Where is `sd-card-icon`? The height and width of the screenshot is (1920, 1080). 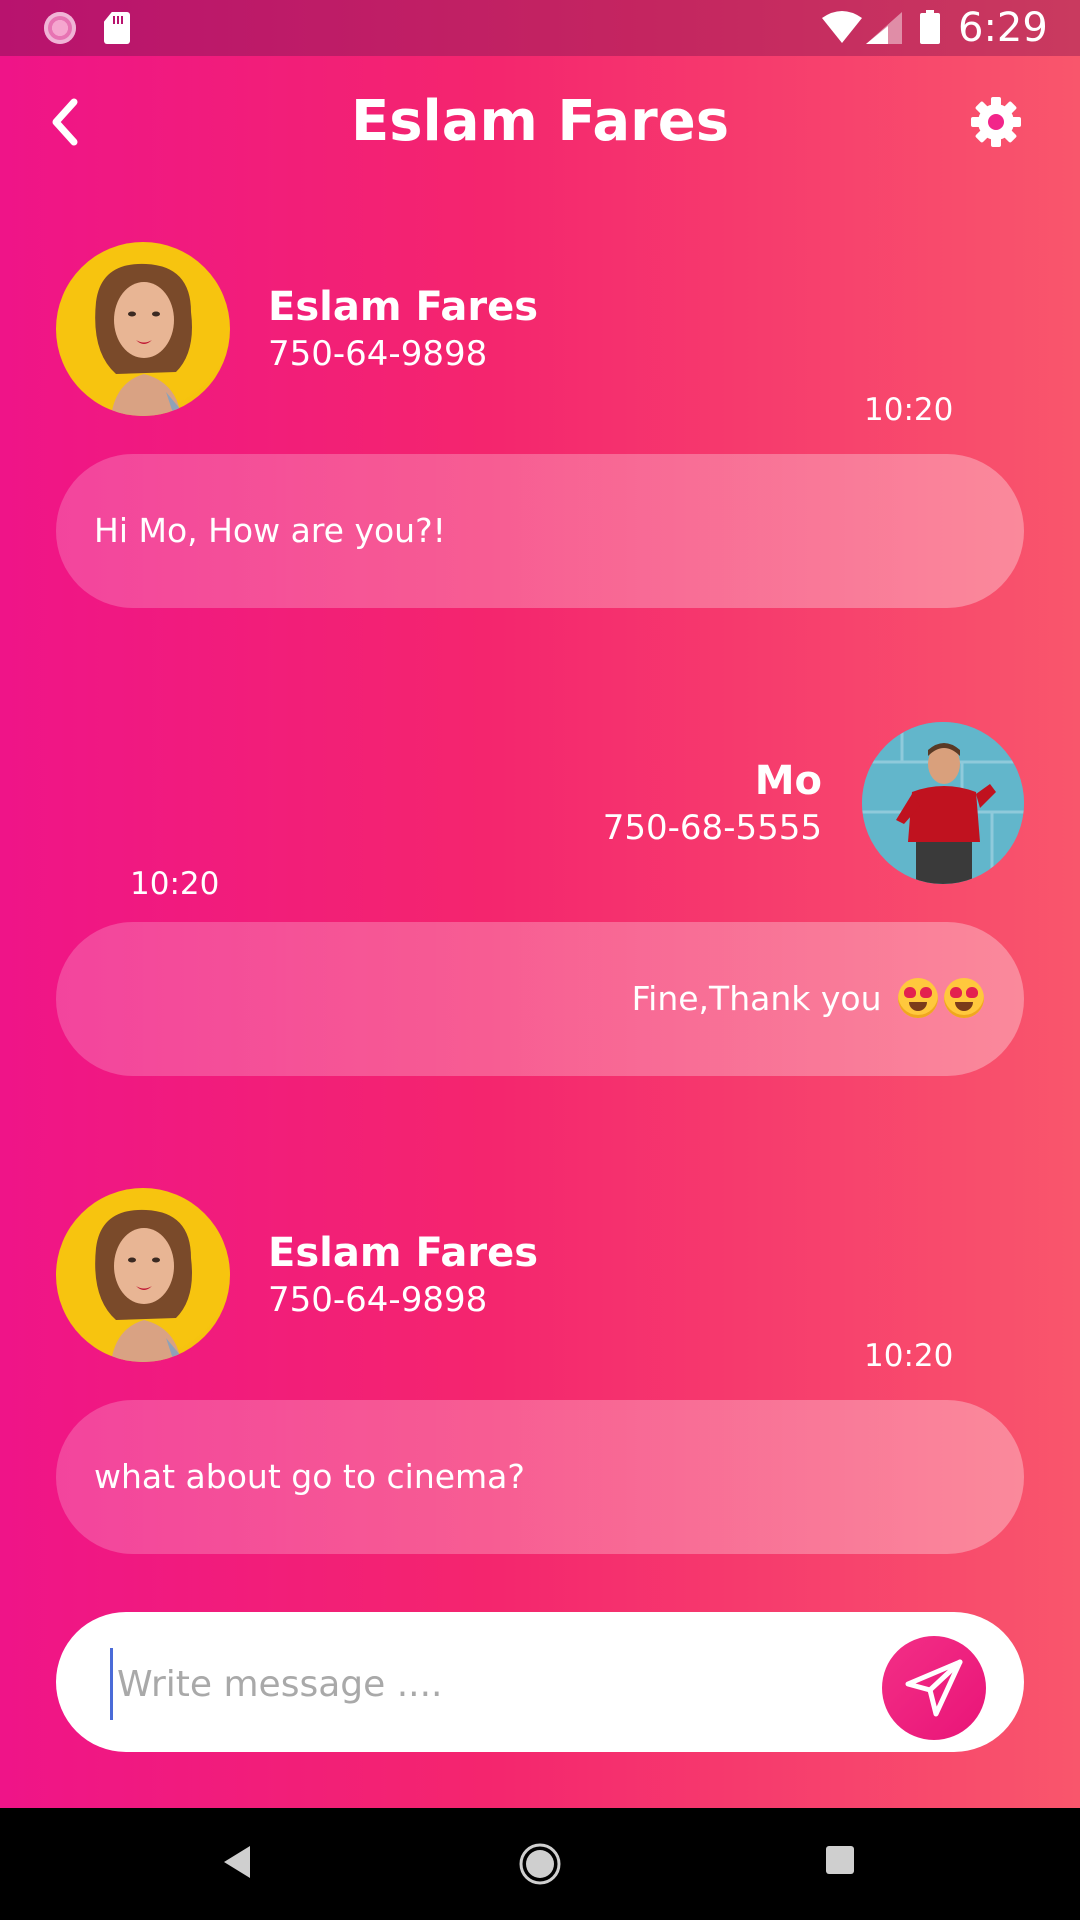
sd-card-icon is located at coordinates (117, 28).